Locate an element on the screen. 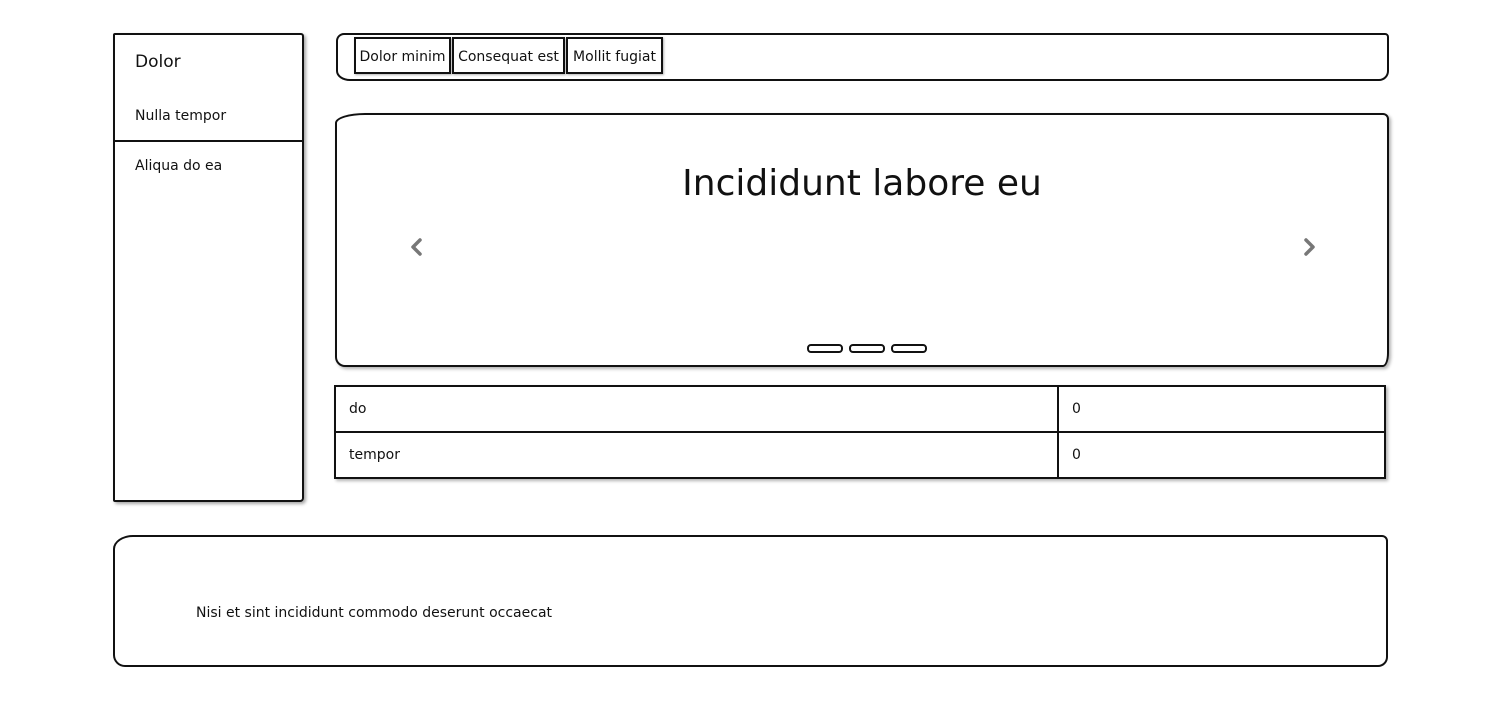  data-table: do 0 tempor 0 is located at coordinates (860, 432).